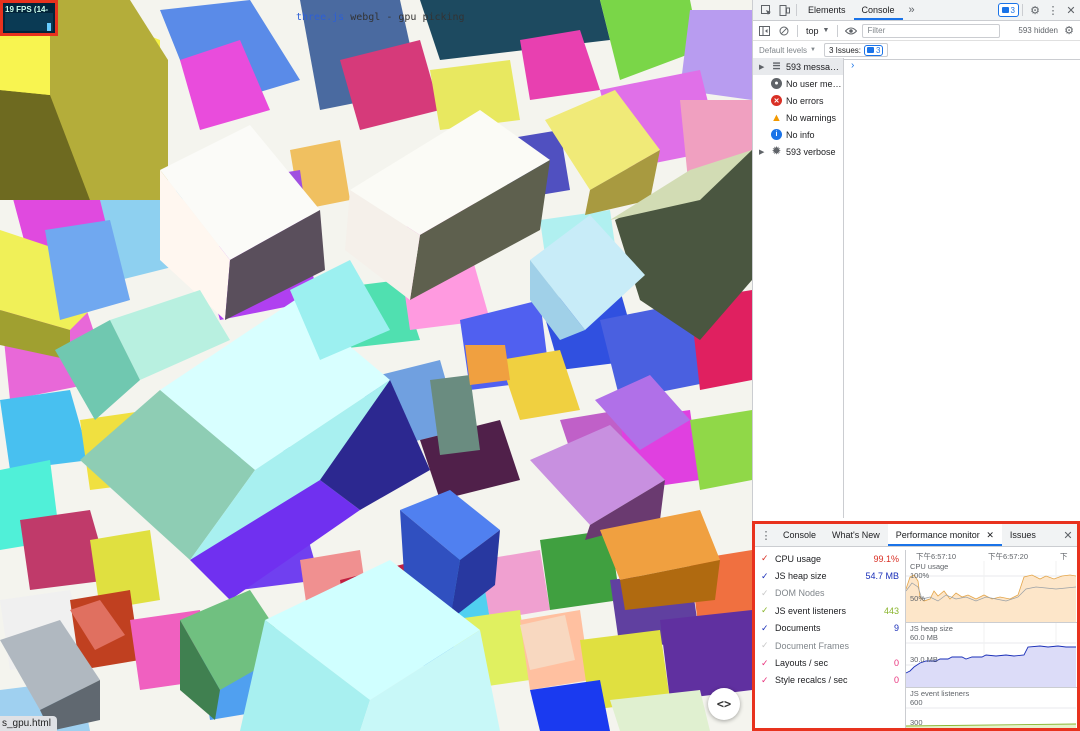 The image size is (1080, 731). What do you see at coordinates (1069, 31) in the screenshot?
I see `console-settings-gear-icon: ⚙` at bounding box center [1069, 31].